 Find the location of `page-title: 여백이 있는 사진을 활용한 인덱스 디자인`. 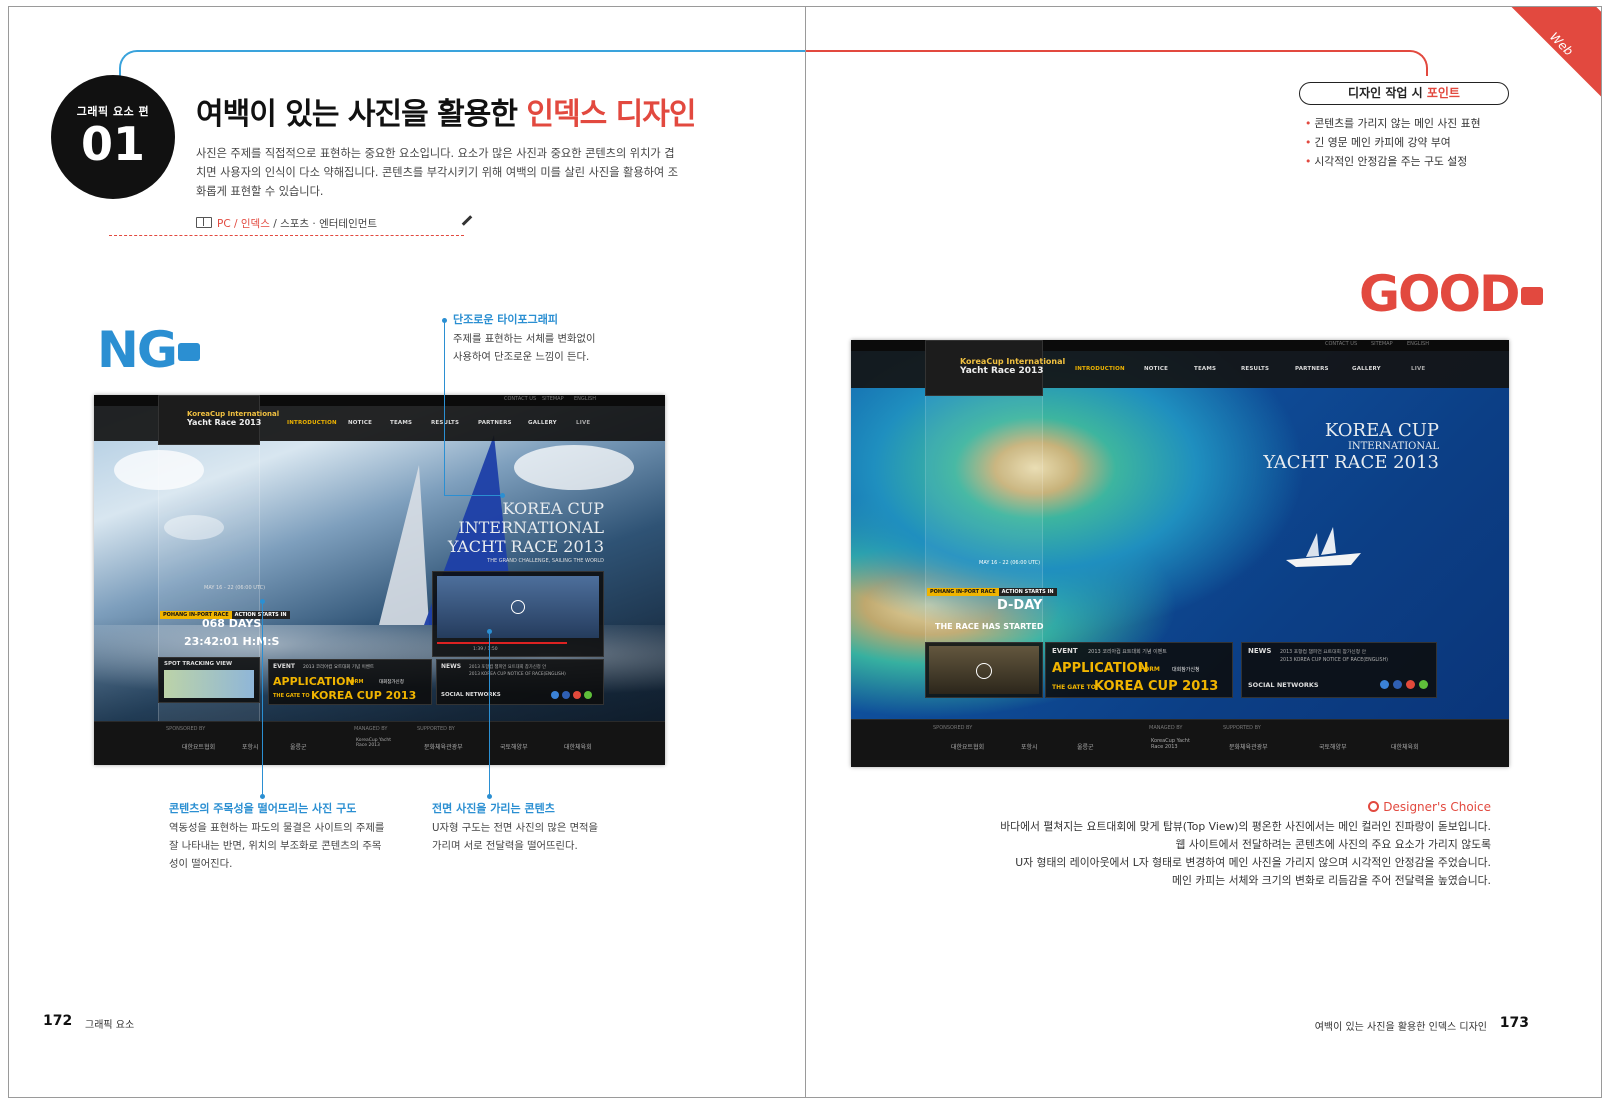

page-title: 여백이 있는 사진을 활용한 인덱스 디자인 is located at coordinates (446, 111).